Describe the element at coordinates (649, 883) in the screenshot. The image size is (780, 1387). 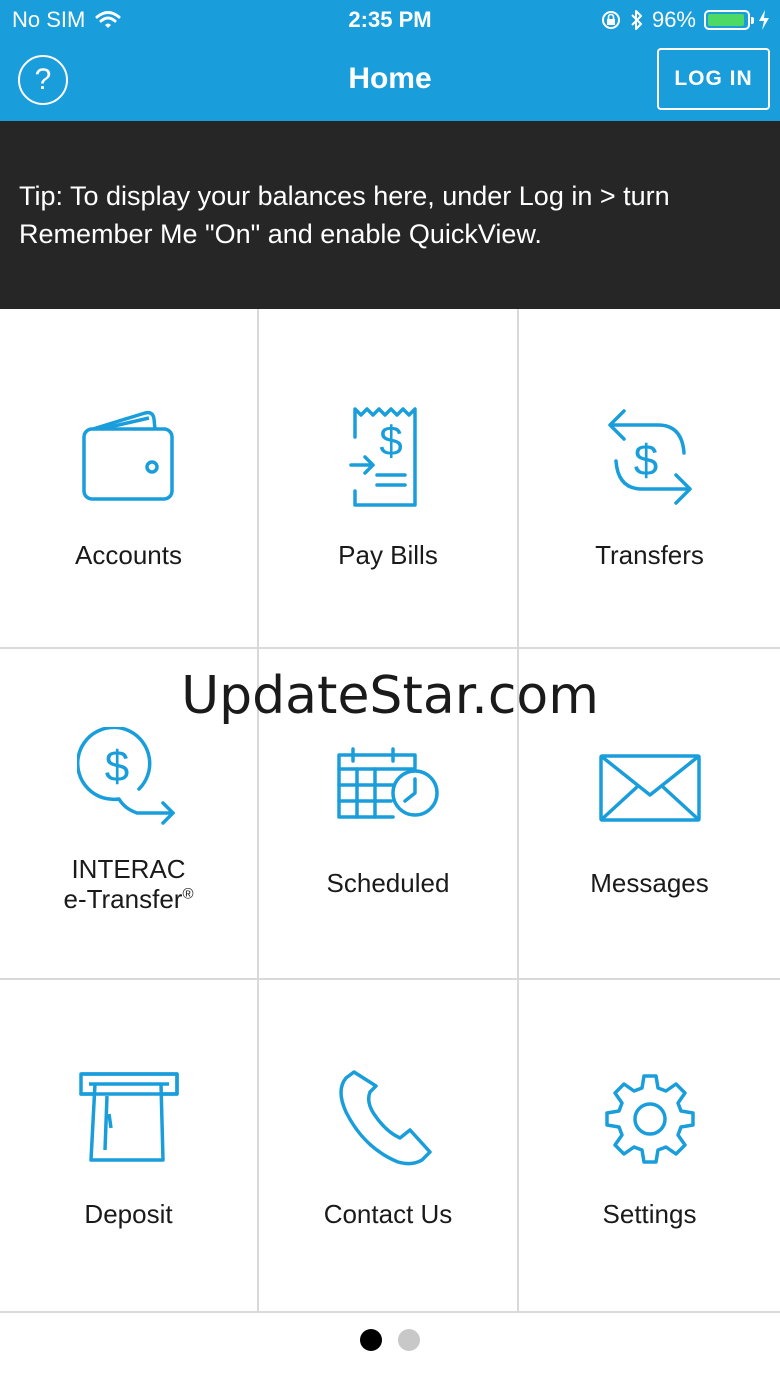
I see `tile-messages-label: Messages` at that location.